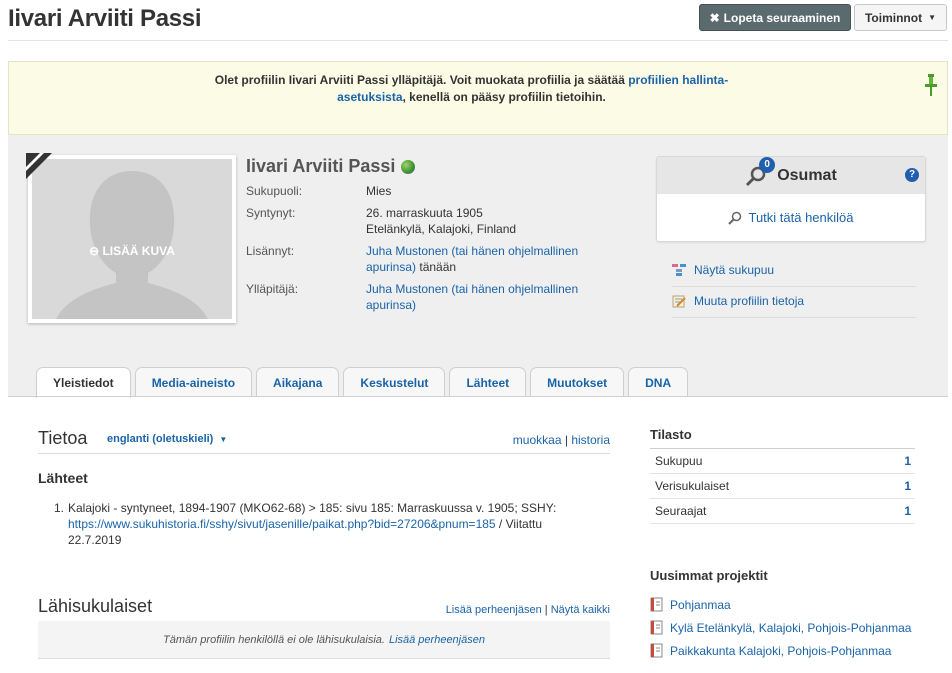 The width and height of the screenshot is (952, 673). Describe the element at coordinates (893, 17) in the screenshot. I see `actions-label: Toiminnot` at that location.